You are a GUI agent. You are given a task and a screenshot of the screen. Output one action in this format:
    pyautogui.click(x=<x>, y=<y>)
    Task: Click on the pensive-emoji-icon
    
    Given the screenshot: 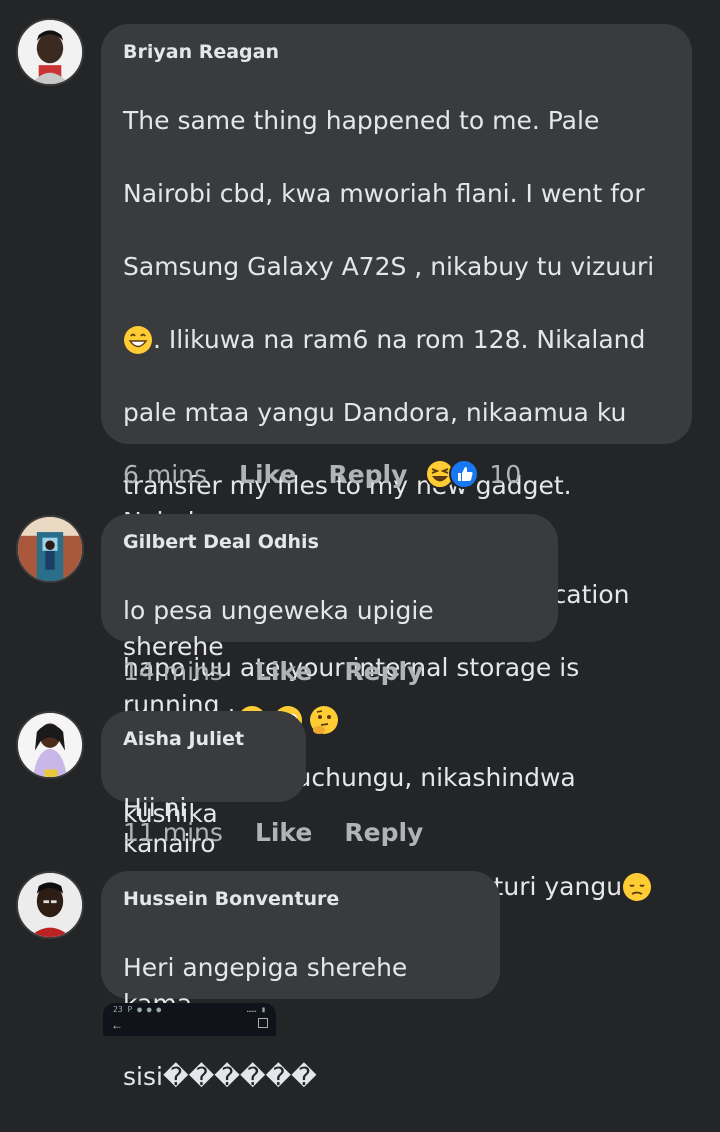 What is the action you would take?
    pyautogui.click(x=637, y=887)
    